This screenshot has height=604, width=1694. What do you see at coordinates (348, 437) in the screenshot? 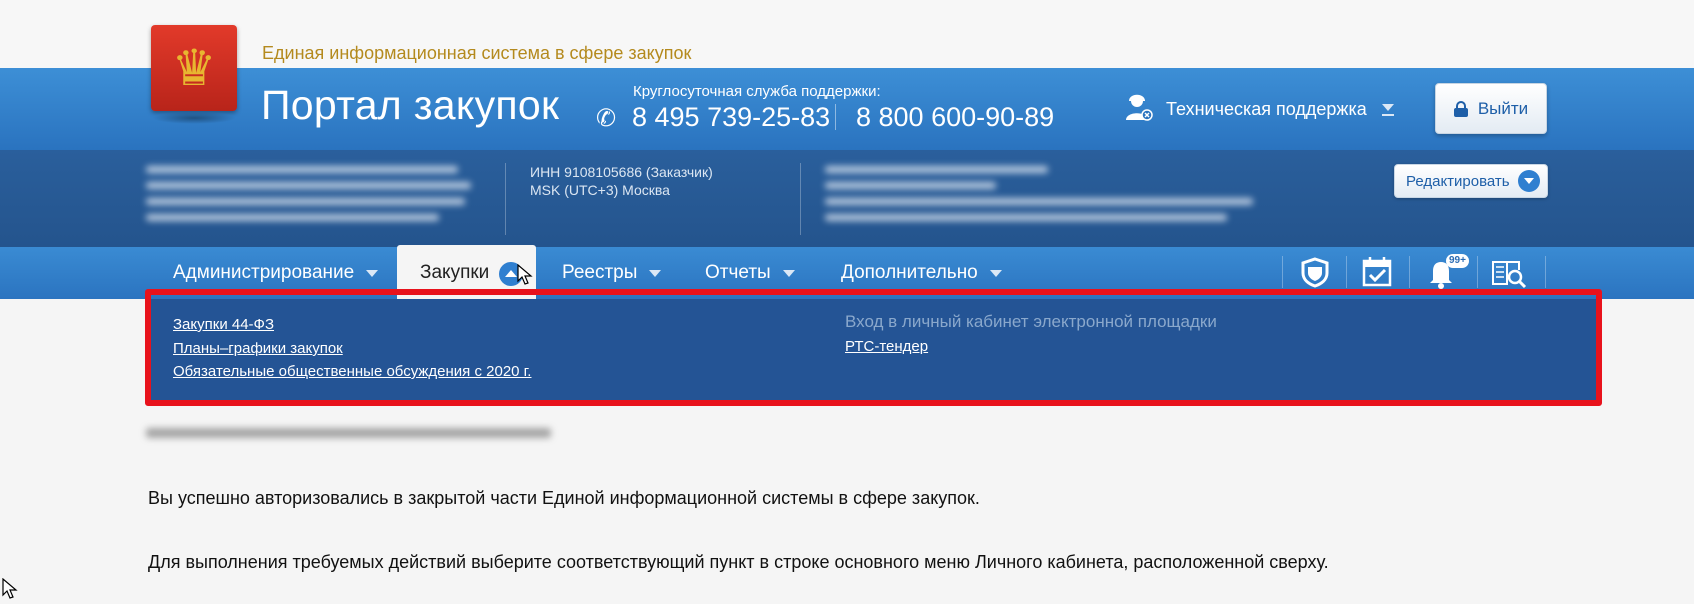
I see `organization-title-redacted` at bounding box center [348, 437].